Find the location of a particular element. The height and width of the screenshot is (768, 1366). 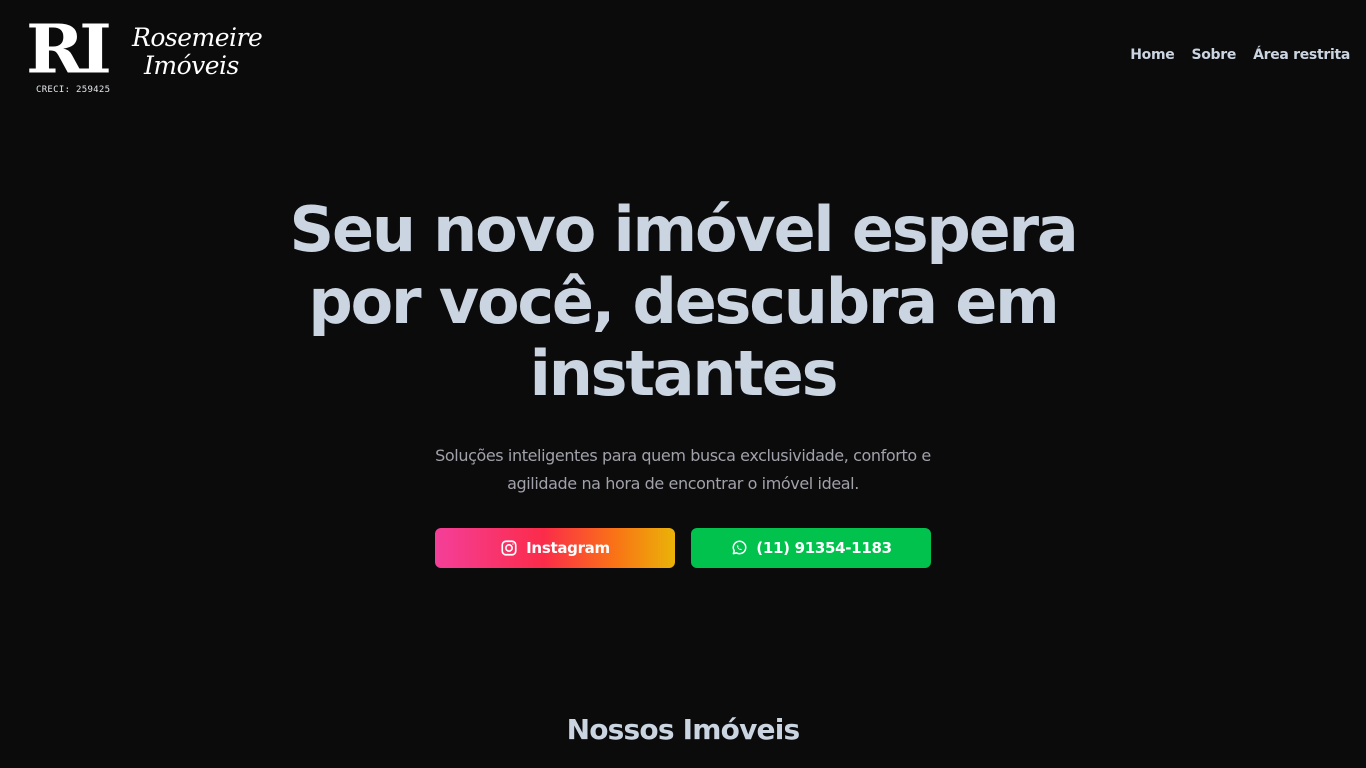

logo-name-line1: Rosemeire is located at coordinates (197, 37).